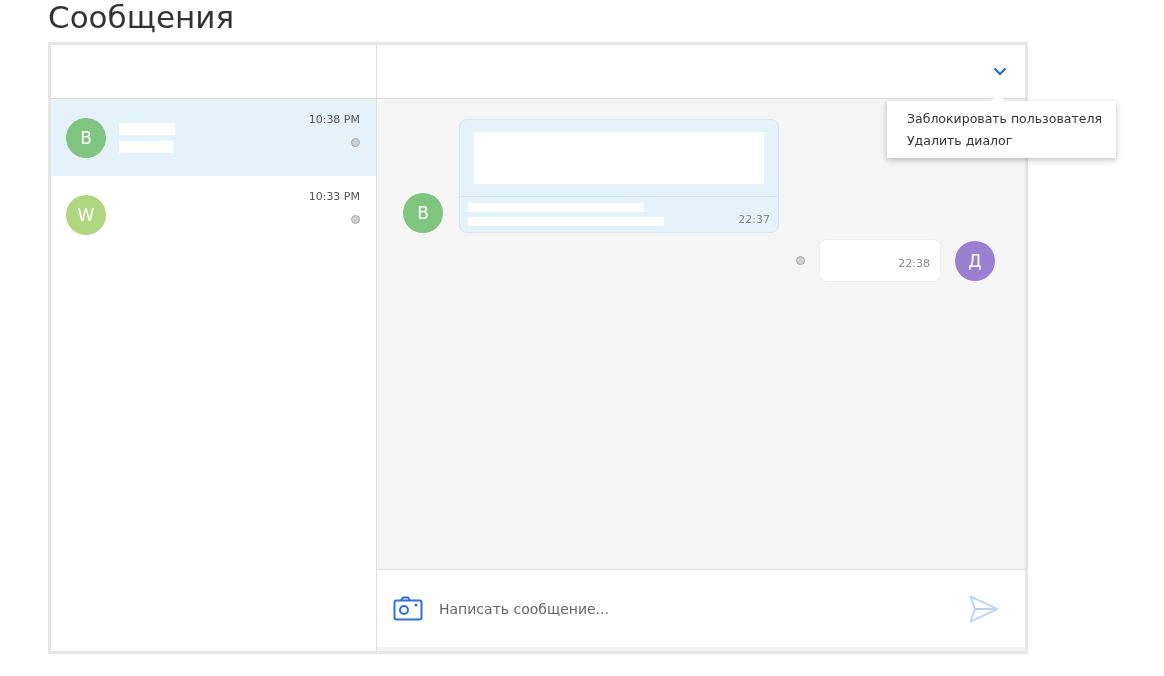 The width and height of the screenshot is (1164, 676). Describe the element at coordinates (334, 119) in the screenshot. I see `conversation-time: 10:38 PM` at that location.